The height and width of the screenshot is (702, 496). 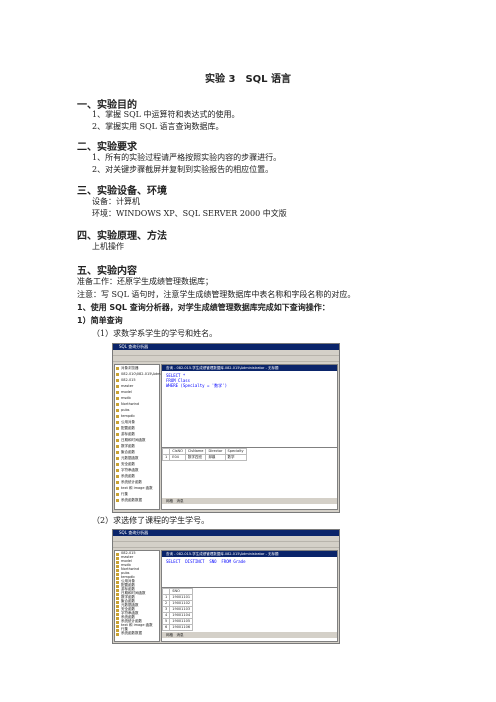 I want to click on cell: 19001101, so click(x=181, y=597).